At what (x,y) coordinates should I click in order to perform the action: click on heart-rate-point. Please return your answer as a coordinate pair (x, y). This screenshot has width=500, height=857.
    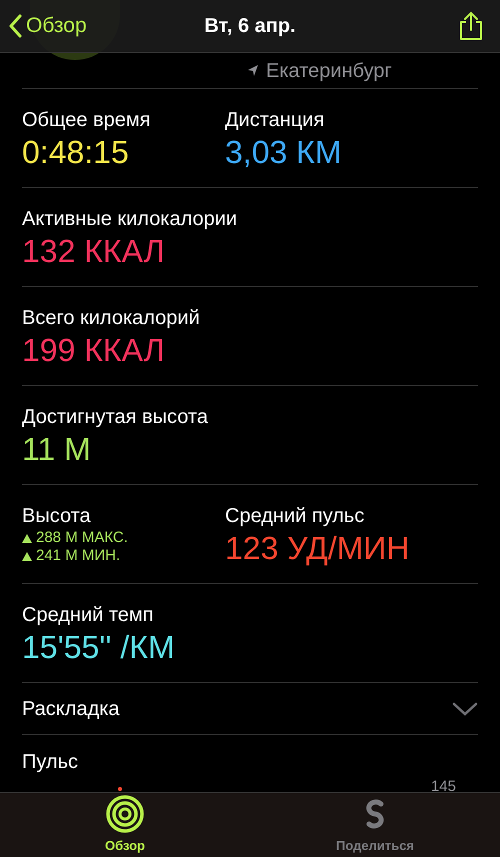
    Looking at the image, I should click on (120, 789).